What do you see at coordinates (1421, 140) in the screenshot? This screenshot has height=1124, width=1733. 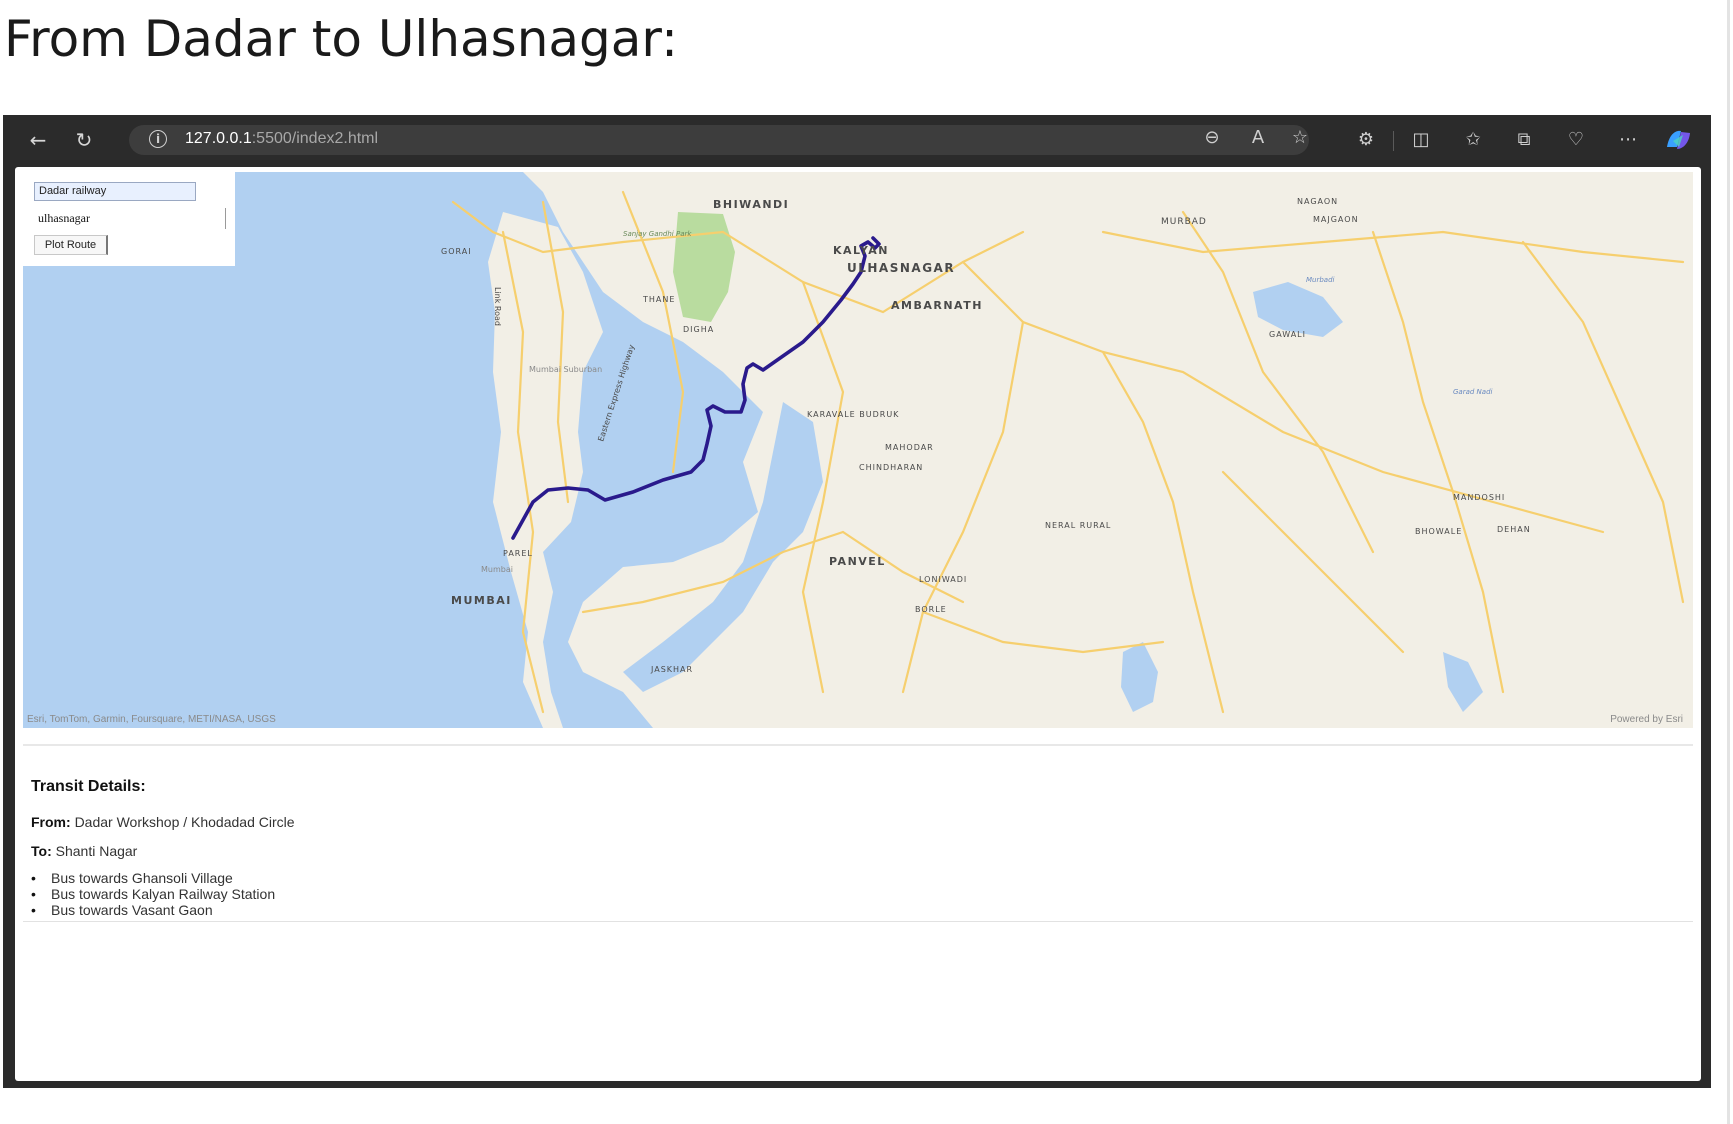 I see `split-screen-icon: ◫` at bounding box center [1421, 140].